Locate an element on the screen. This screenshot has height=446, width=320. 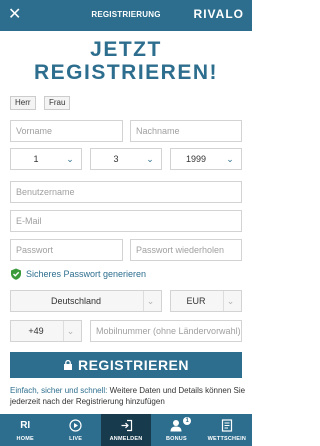
username-field is located at coordinates (126, 192).